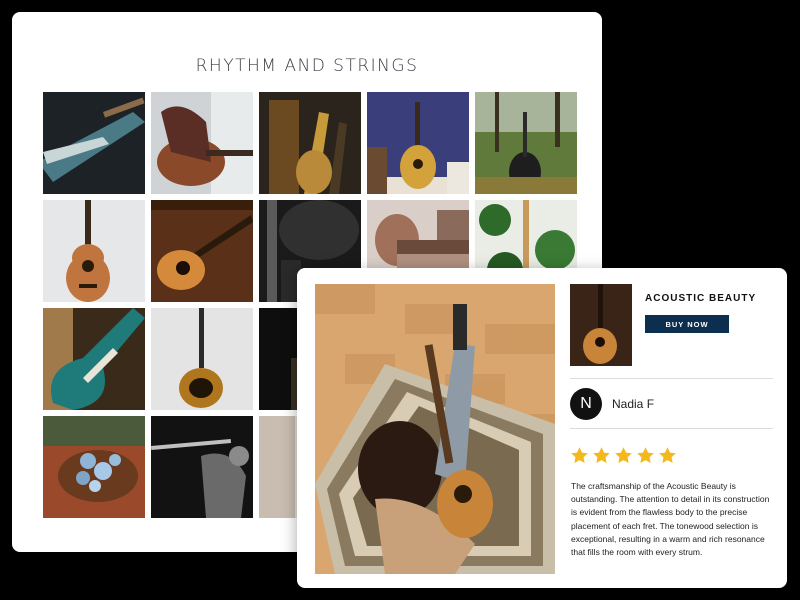 The image size is (800, 600). What do you see at coordinates (202, 359) in the screenshot?
I see `gallery-image-hollow-body` at bounding box center [202, 359].